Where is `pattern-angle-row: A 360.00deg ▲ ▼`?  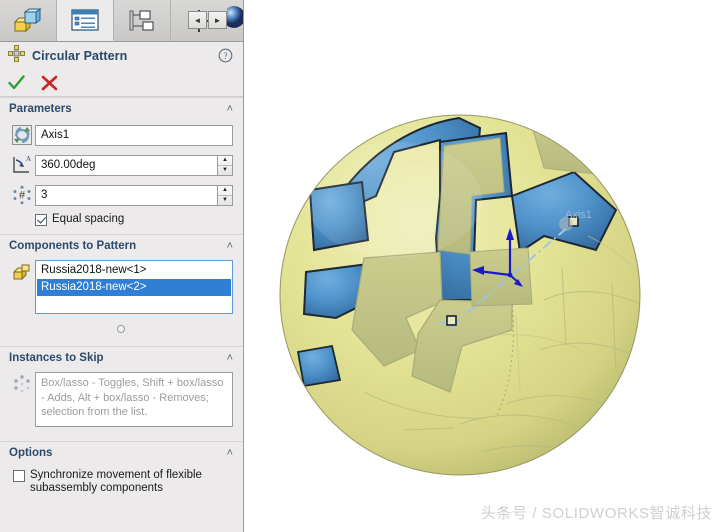
pattern-angle-row: A 360.00deg ▲ ▼ is located at coordinates (121, 165).